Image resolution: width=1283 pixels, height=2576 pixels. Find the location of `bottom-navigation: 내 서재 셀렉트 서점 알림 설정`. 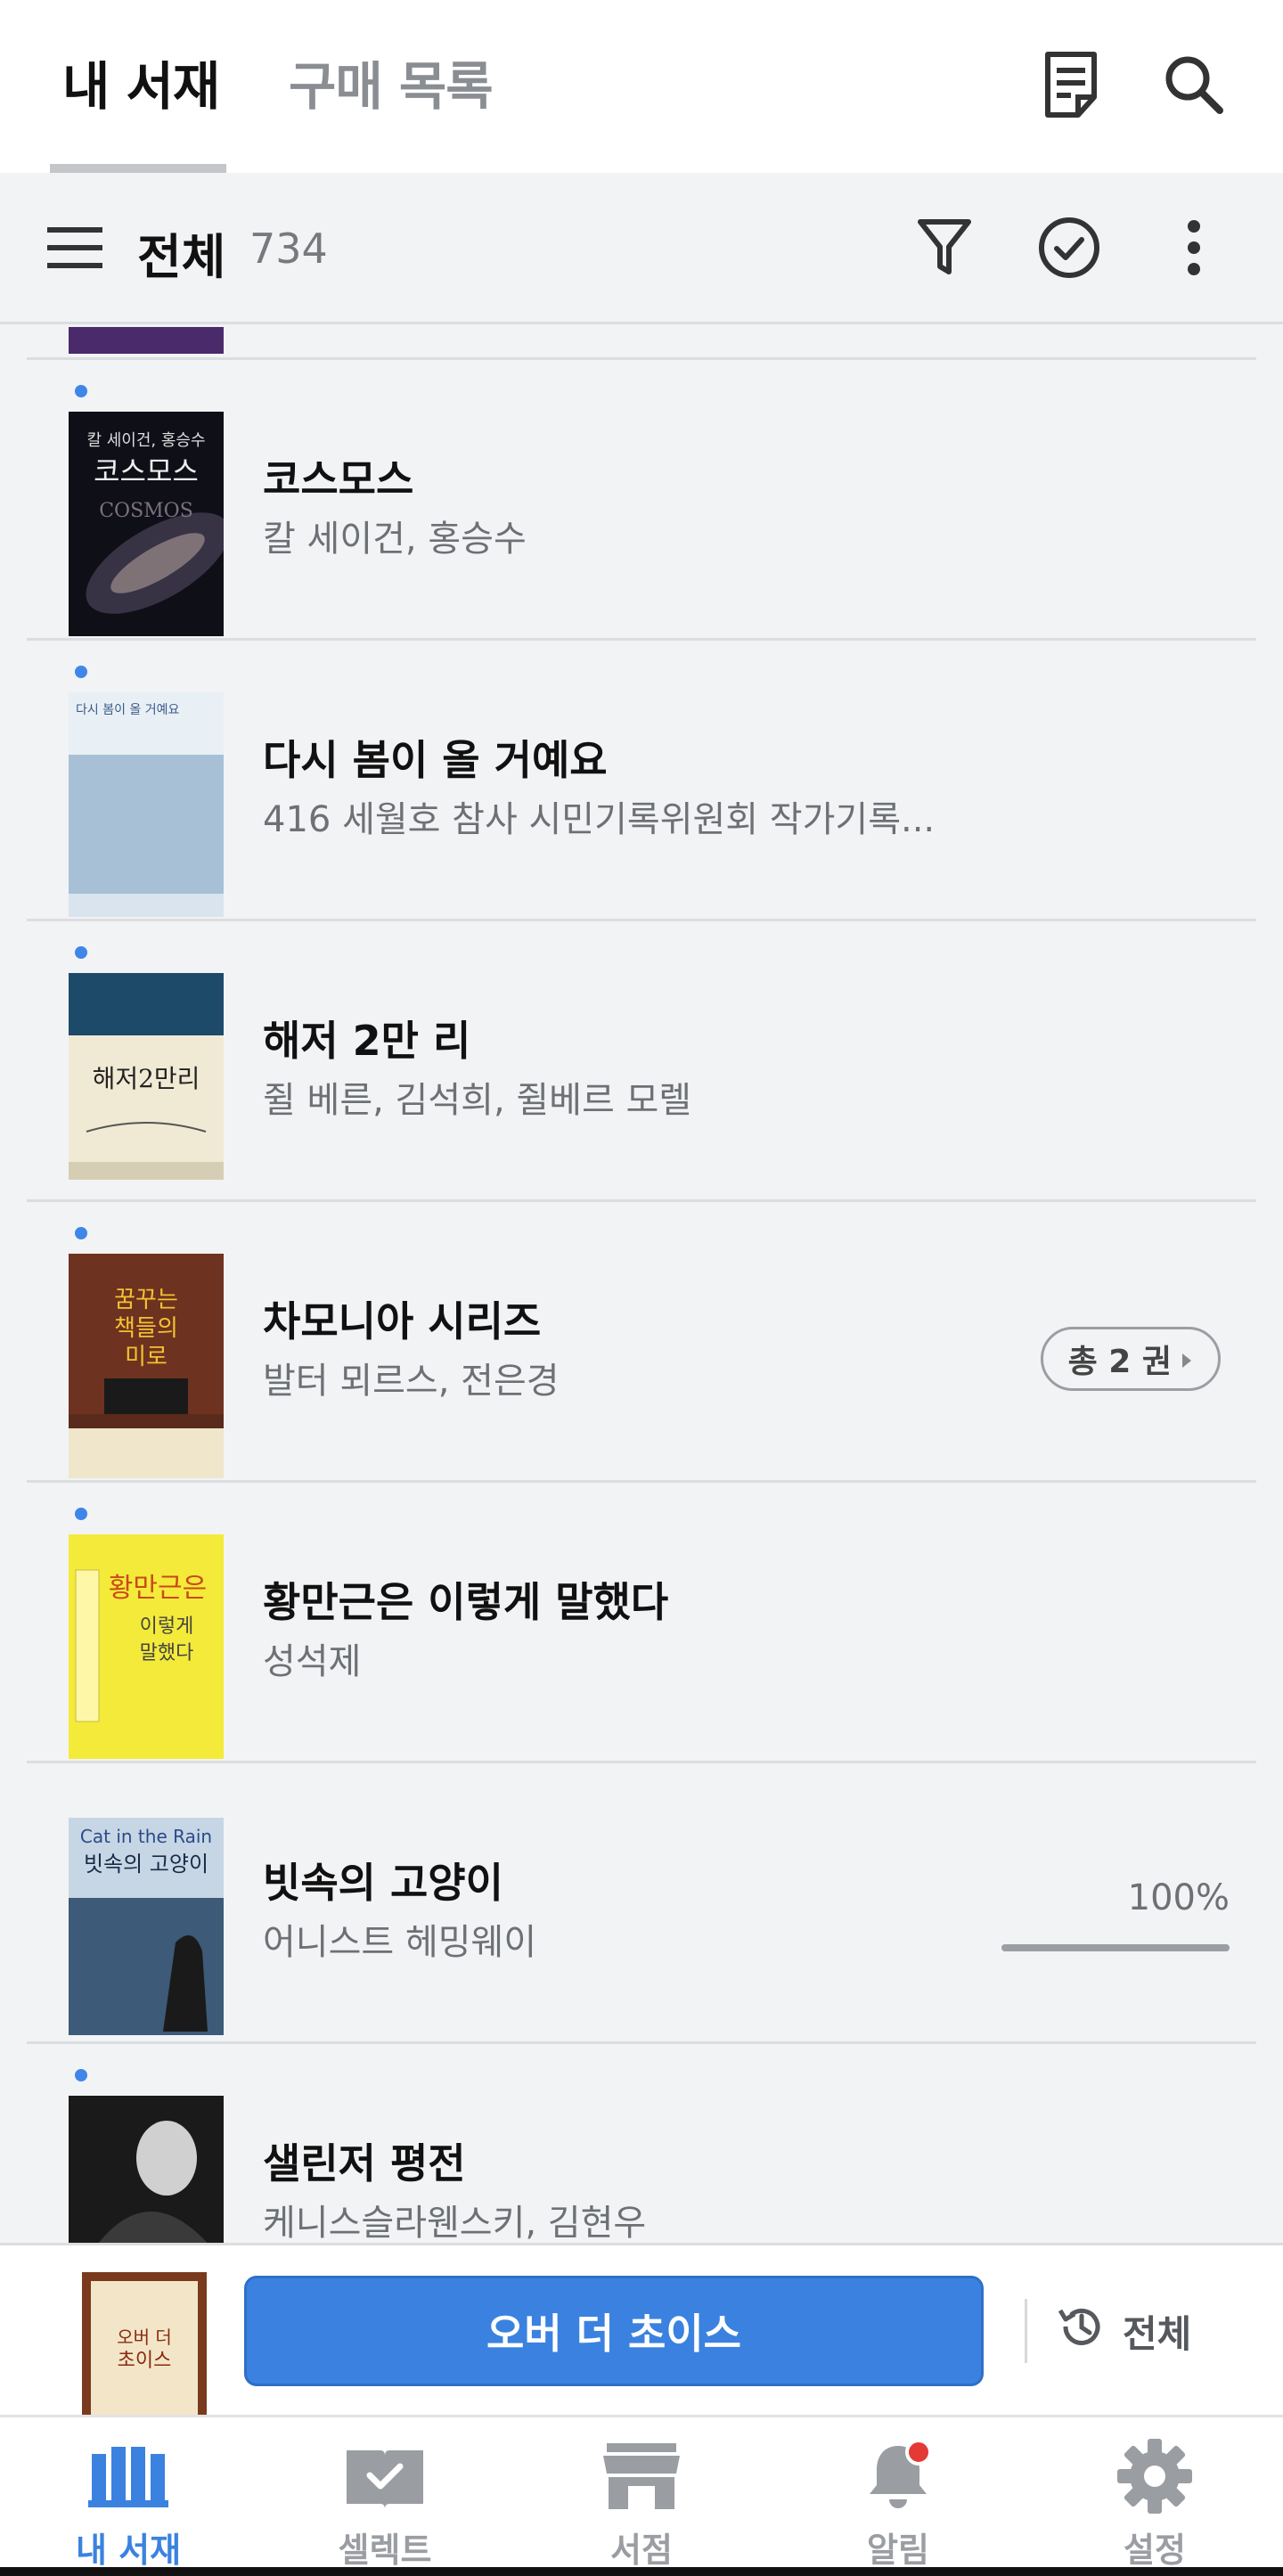

bottom-navigation: 내 서재 셀렉트 서점 알림 설정 is located at coordinates (641, 2495).